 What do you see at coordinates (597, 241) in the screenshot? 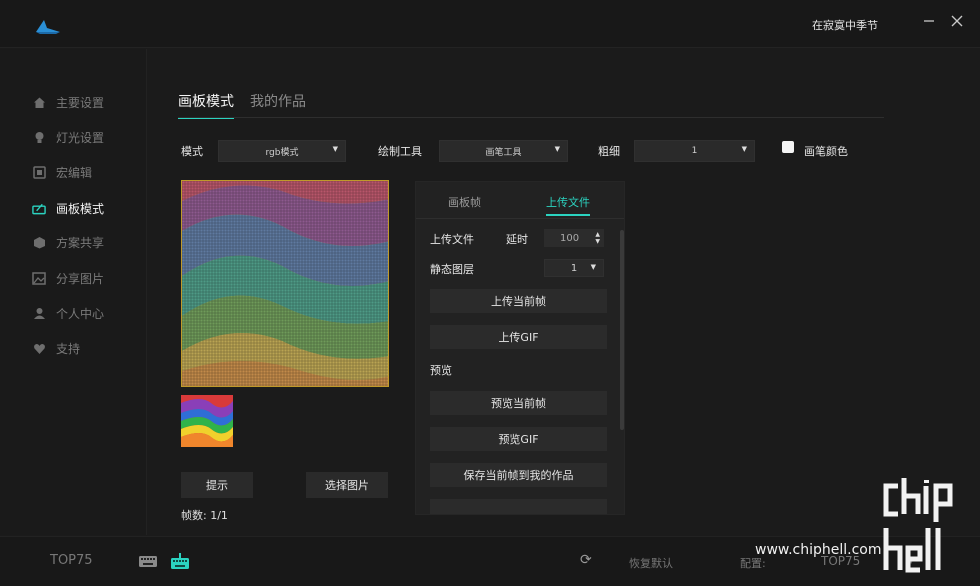
I see `stepper-down-icon: ▼` at bounding box center [597, 241].